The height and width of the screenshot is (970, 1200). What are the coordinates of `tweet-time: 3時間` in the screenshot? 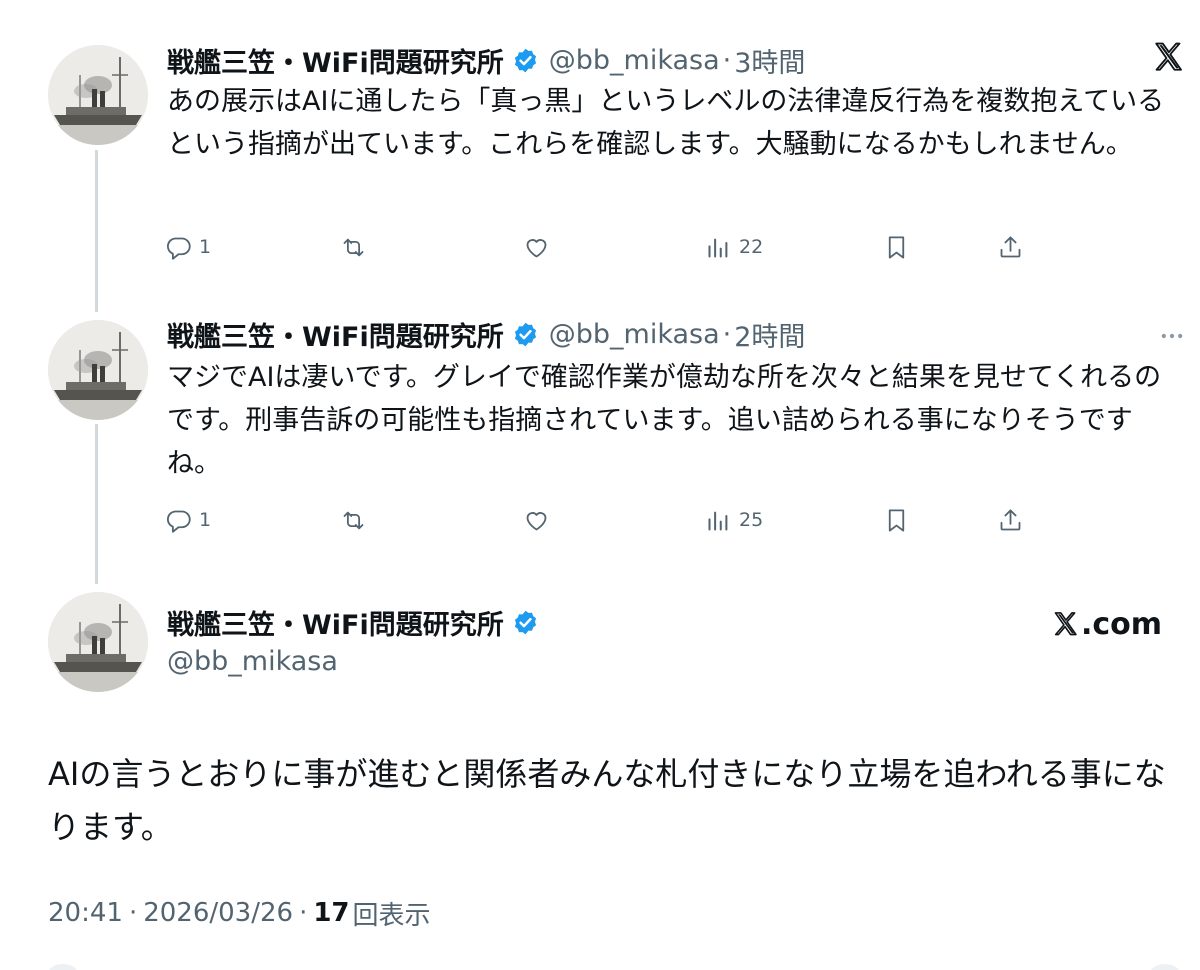 It's located at (769, 60).